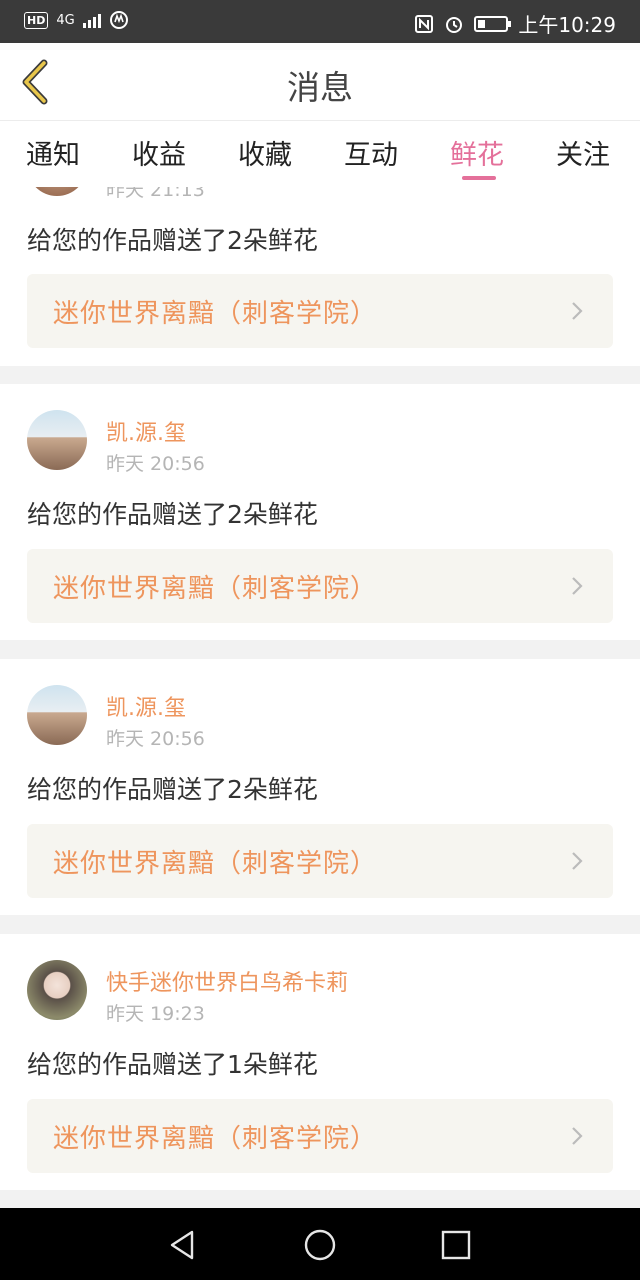 This screenshot has height=1280, width=640. What do you see at coordinates (320, 154) in the screenshot?
I see `tab-bar: 通知 收益 收藏 互动 鲜花 关注` at bounding box center [320, 154].